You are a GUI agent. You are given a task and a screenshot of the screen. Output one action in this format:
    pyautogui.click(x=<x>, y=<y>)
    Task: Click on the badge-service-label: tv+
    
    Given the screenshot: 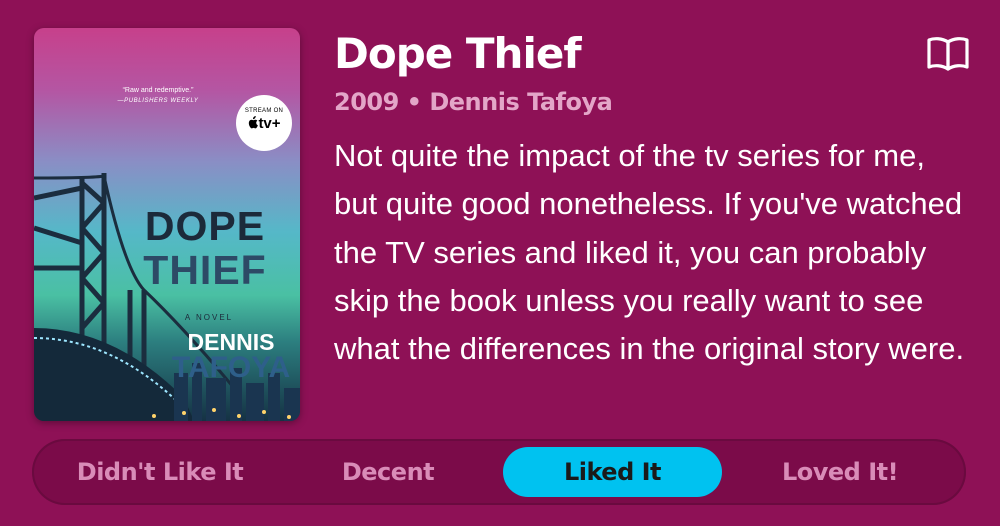 What is the action you would take?
    pyautogui.click(x=269, y=123)
    